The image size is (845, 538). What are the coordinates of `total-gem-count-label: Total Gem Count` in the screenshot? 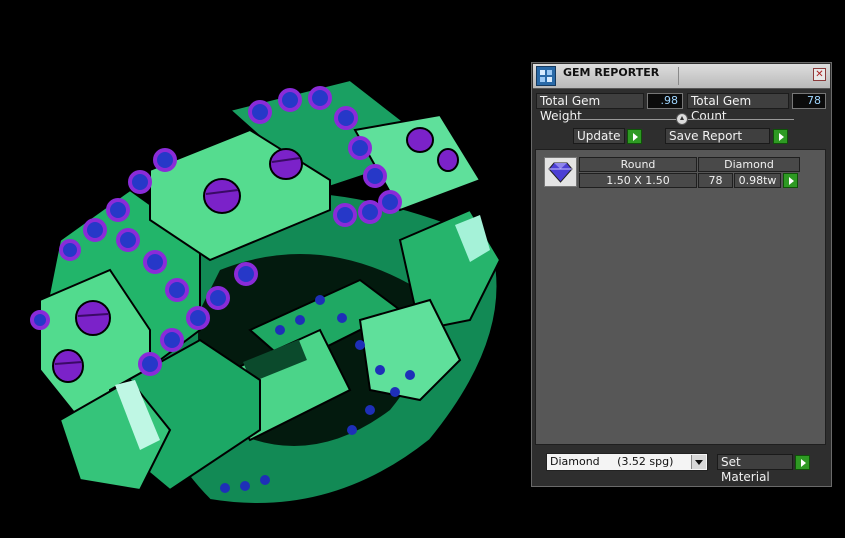 It's located at (738, 108).